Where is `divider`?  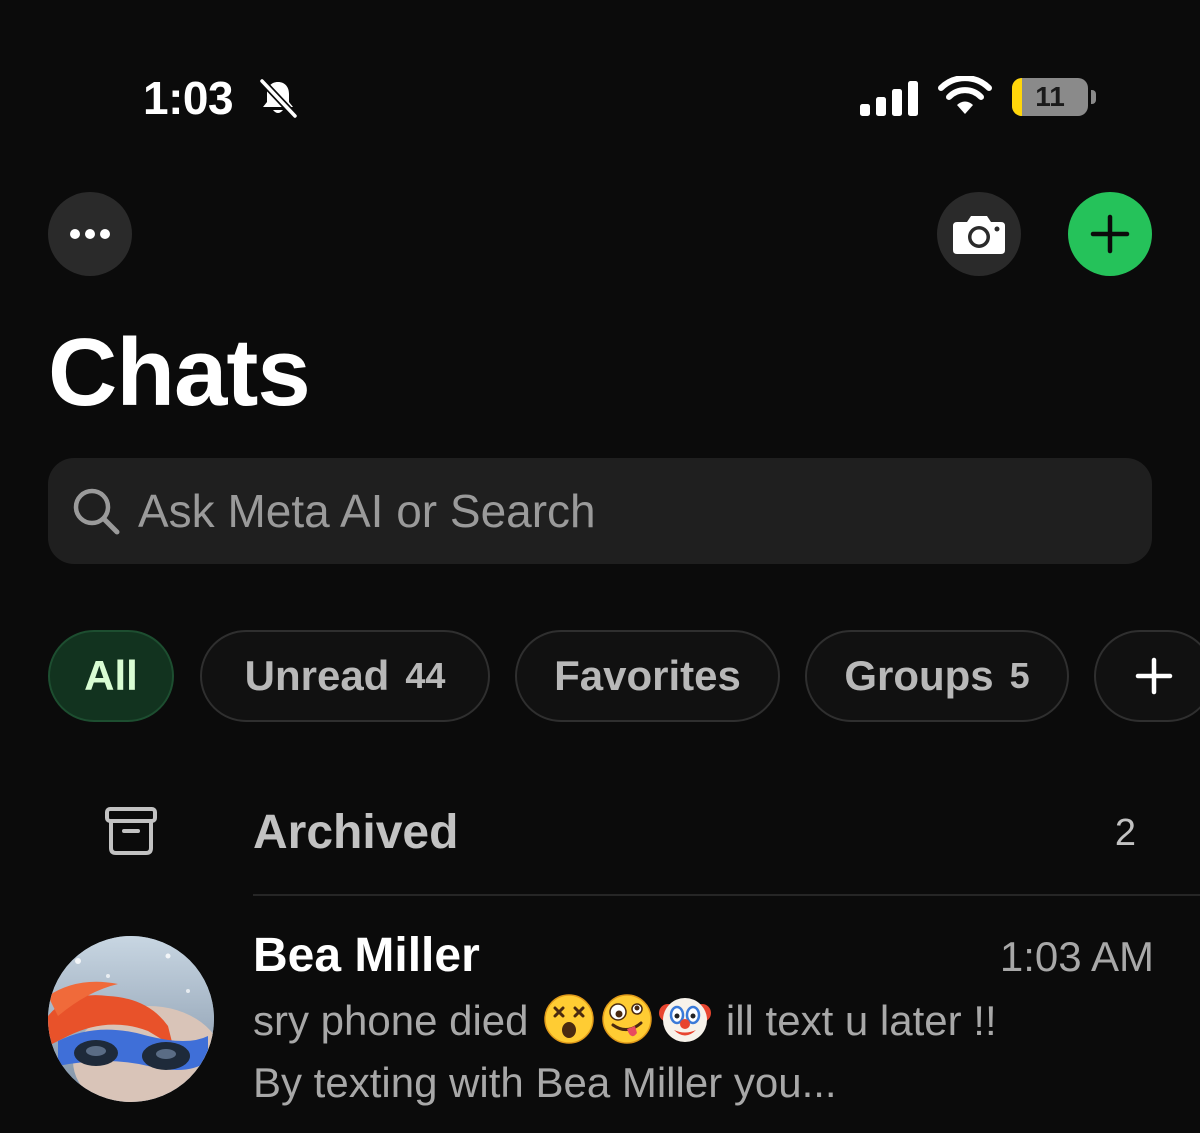 divider is located at coordinates (726, 895).